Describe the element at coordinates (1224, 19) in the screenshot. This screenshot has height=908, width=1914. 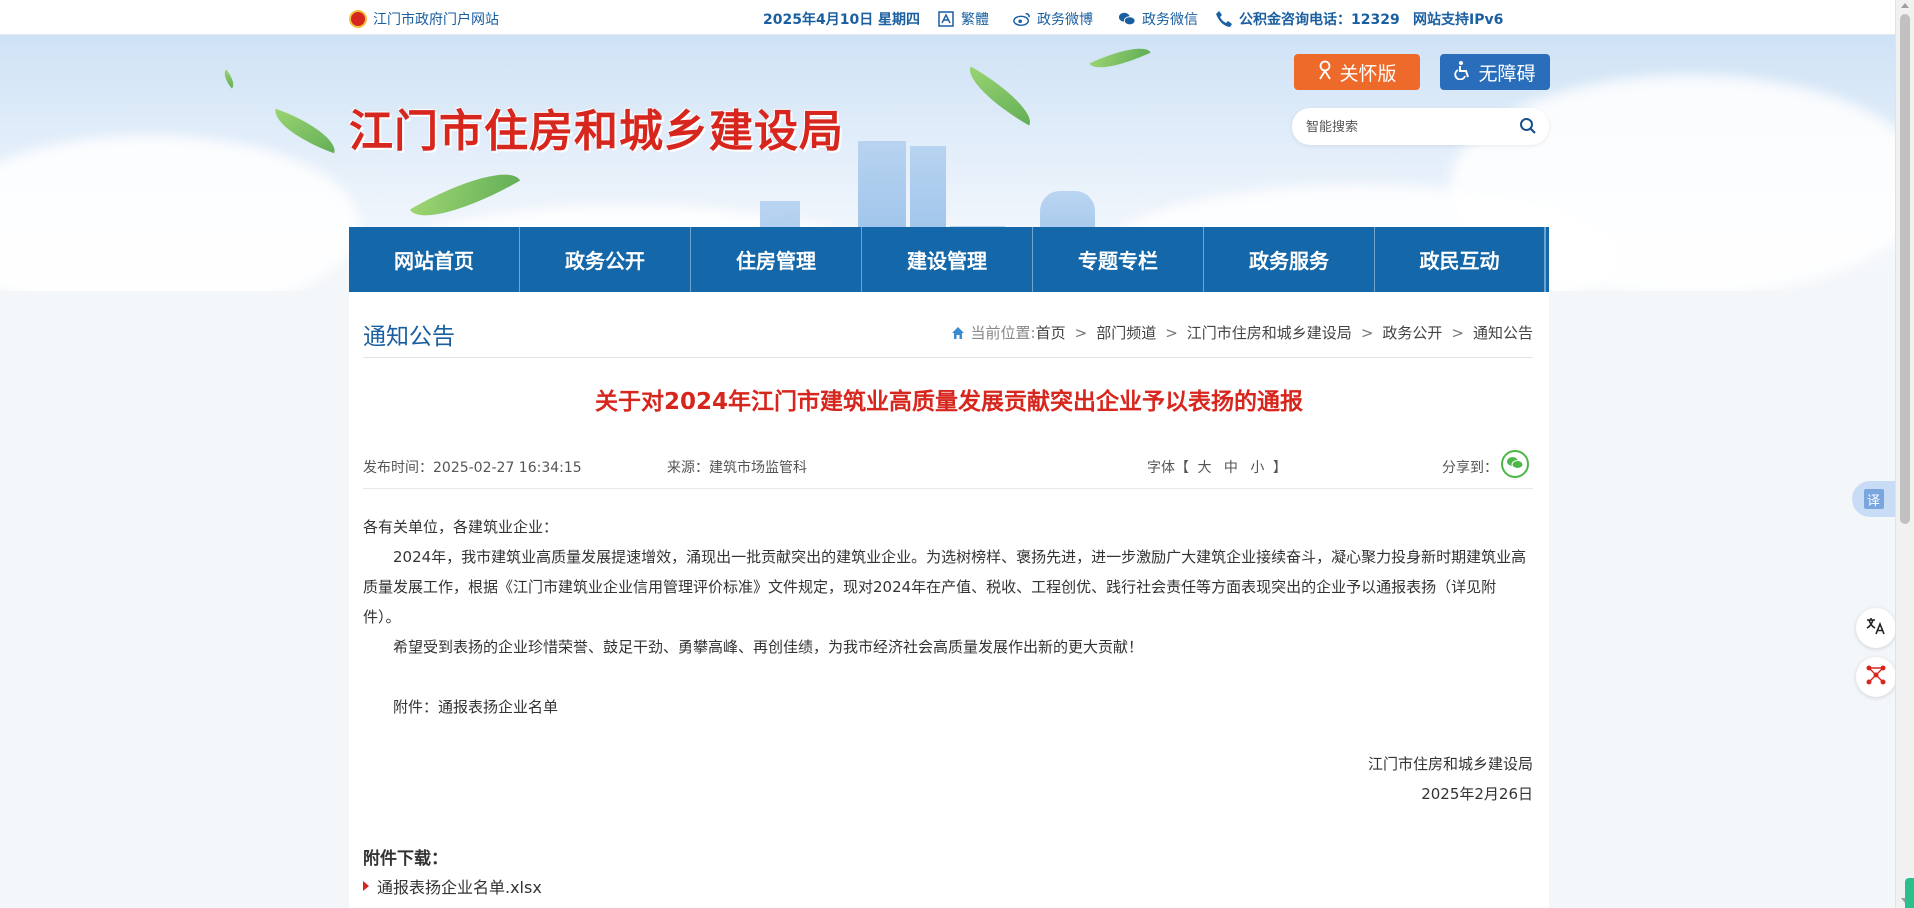
I see `phone-icon` at that location.